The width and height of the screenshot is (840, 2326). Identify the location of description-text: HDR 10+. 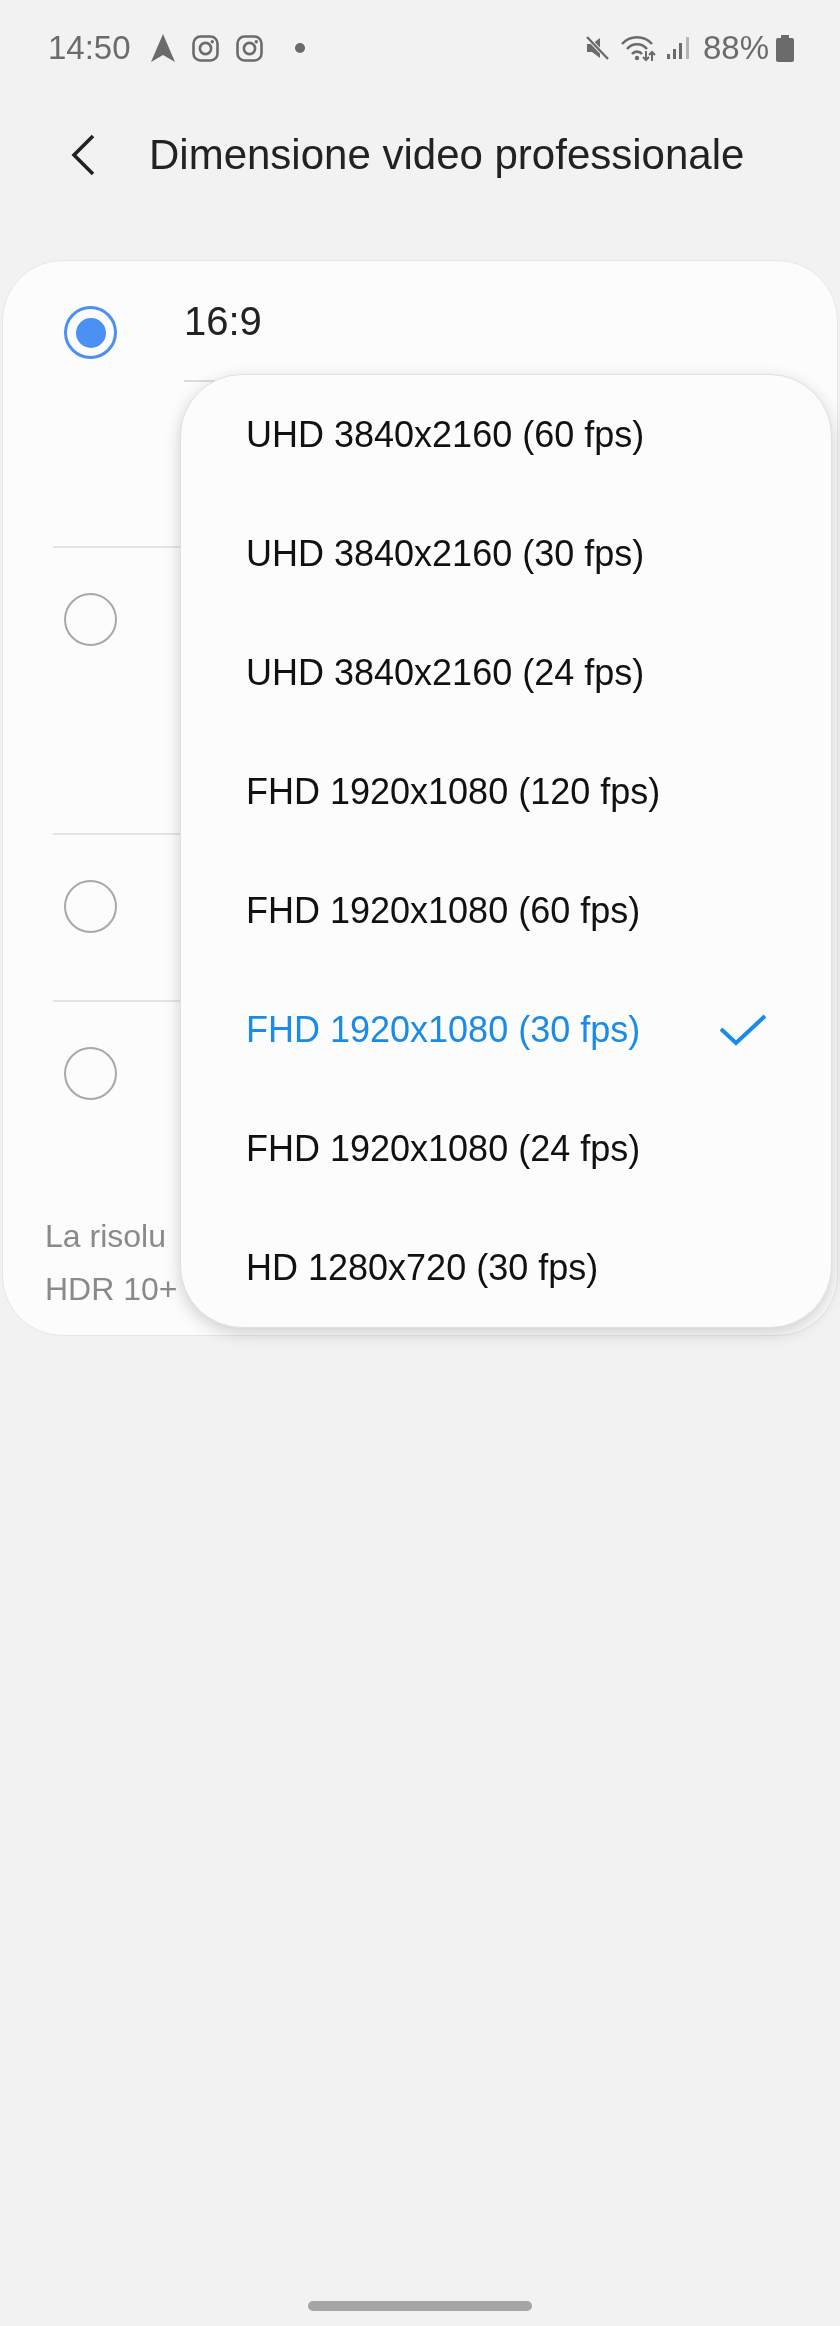
(111, 1289).